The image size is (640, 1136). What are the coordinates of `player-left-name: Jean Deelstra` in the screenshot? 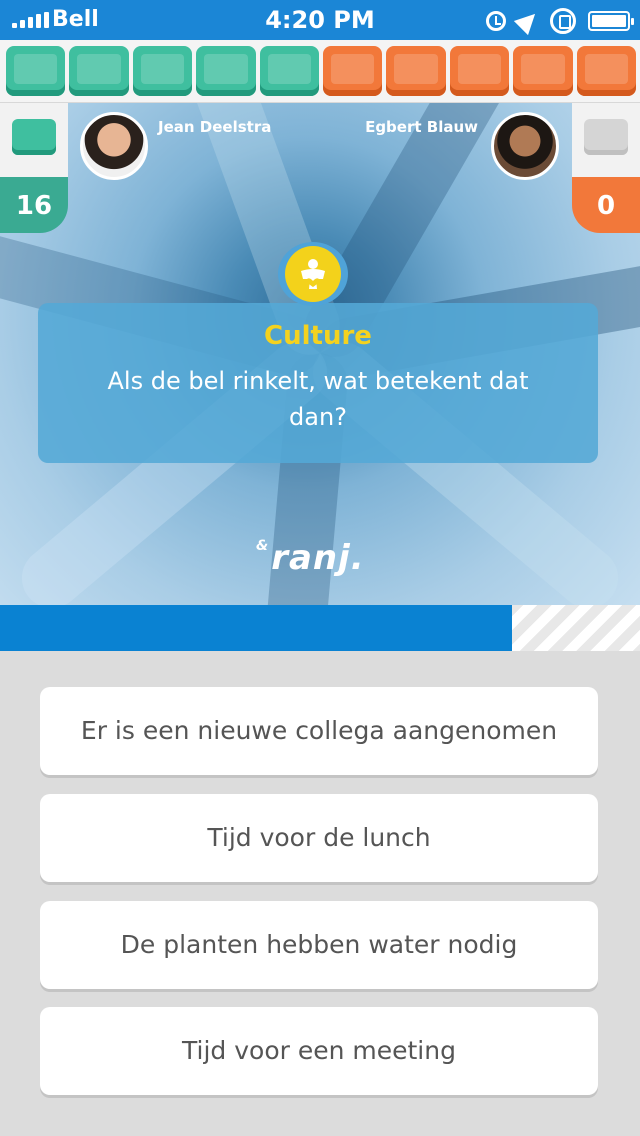 It's located at (215, 127).